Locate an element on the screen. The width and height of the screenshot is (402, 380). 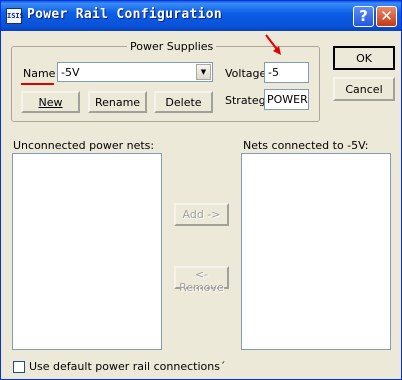
help-button: ? is located at coordinates (363, 16).